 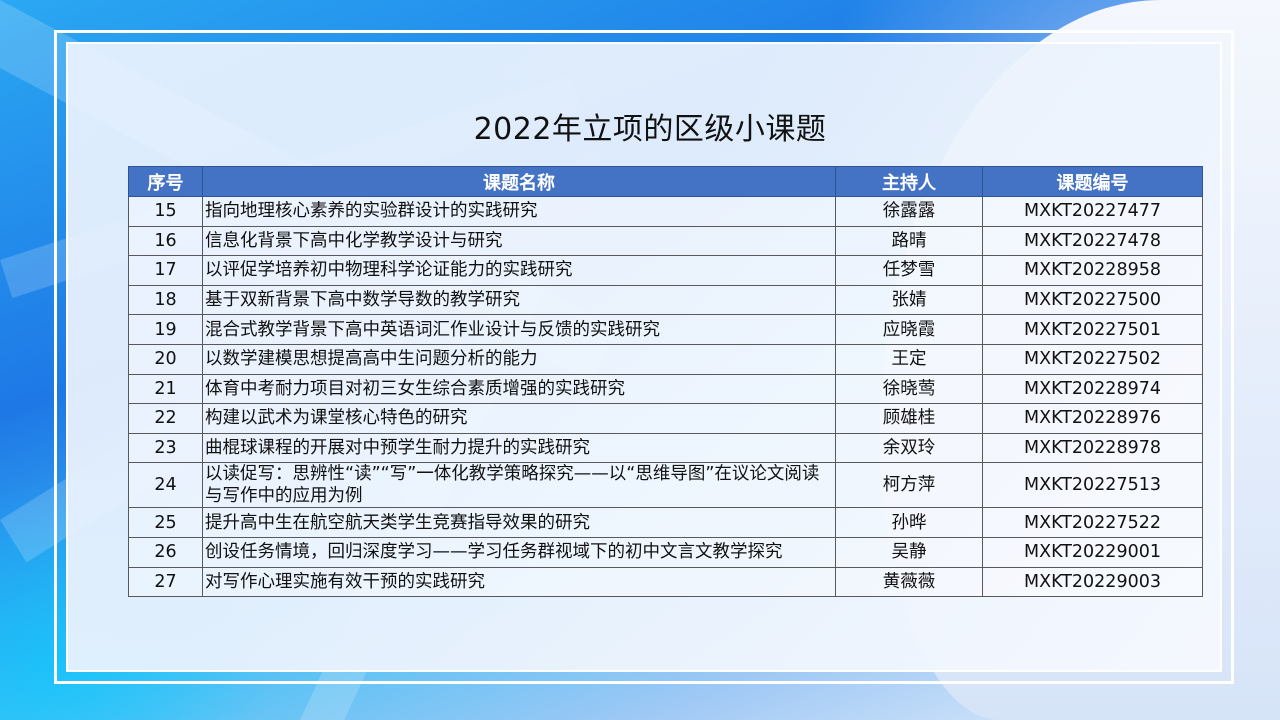 I want to click on row-number: 16, so click(x=165, y=241).